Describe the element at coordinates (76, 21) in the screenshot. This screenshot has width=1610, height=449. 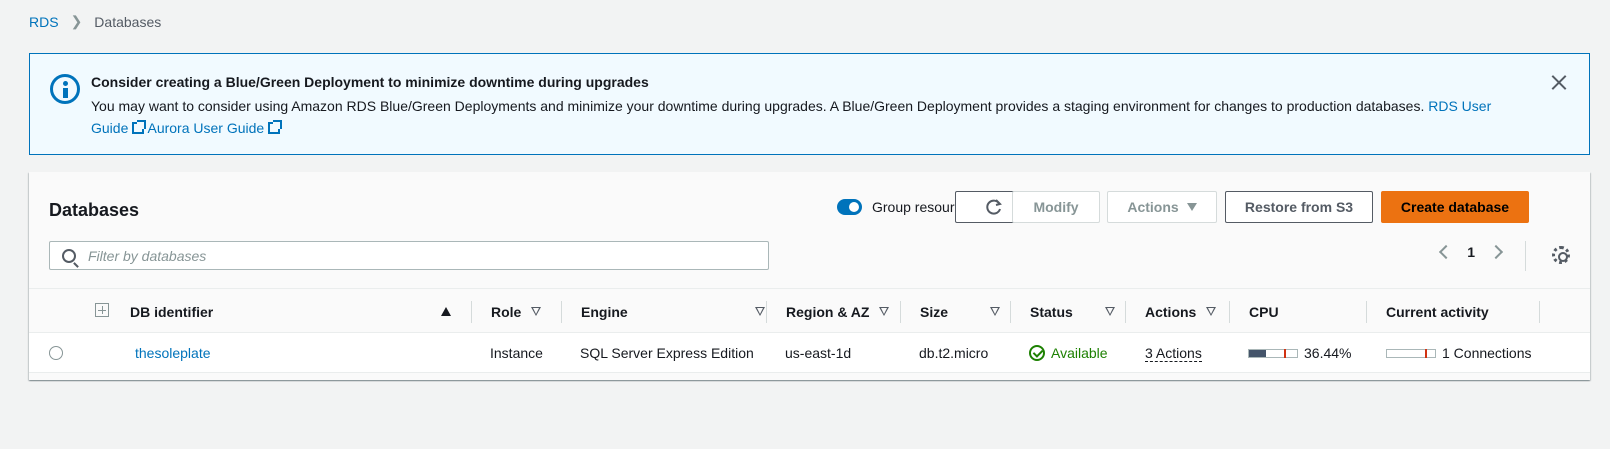
I see `chevron-right-icon: ❯` at that location.